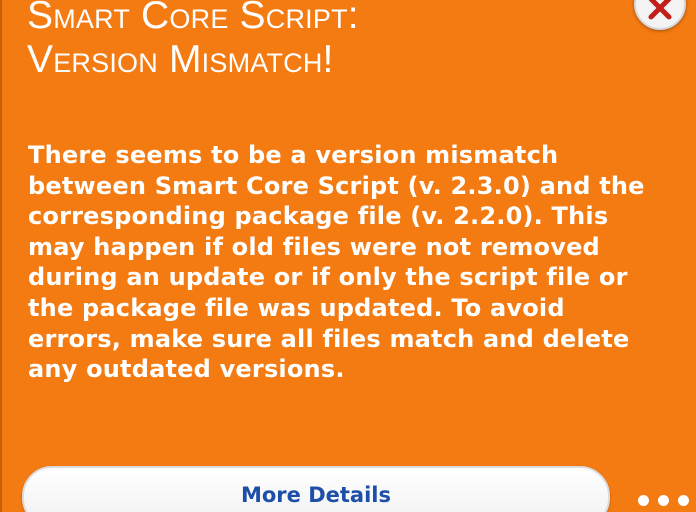  I want to click on more-options-icon, so click(664, 500).